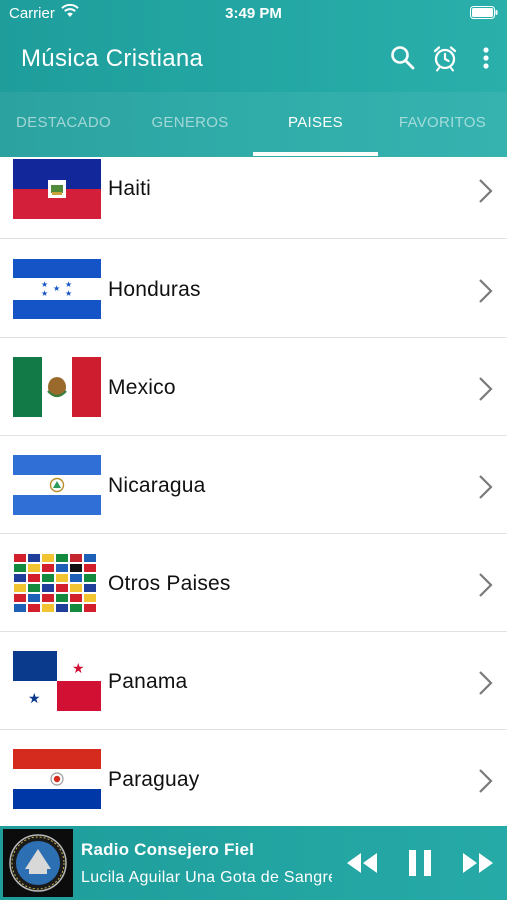 This screenshot has height=900, width=507. I want to click on list-item: Haiti, so click(253, 198).